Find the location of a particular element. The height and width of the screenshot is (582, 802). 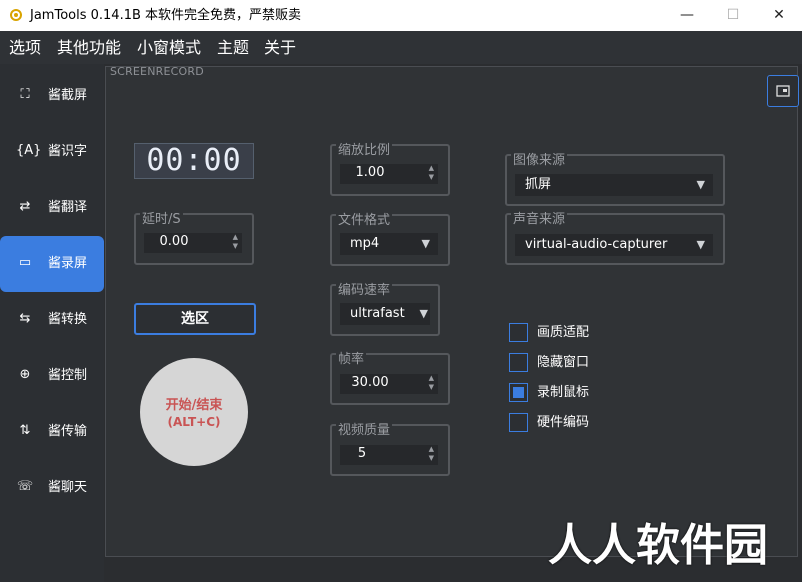

quality-value: 5 is located at coordinates (362, 453).